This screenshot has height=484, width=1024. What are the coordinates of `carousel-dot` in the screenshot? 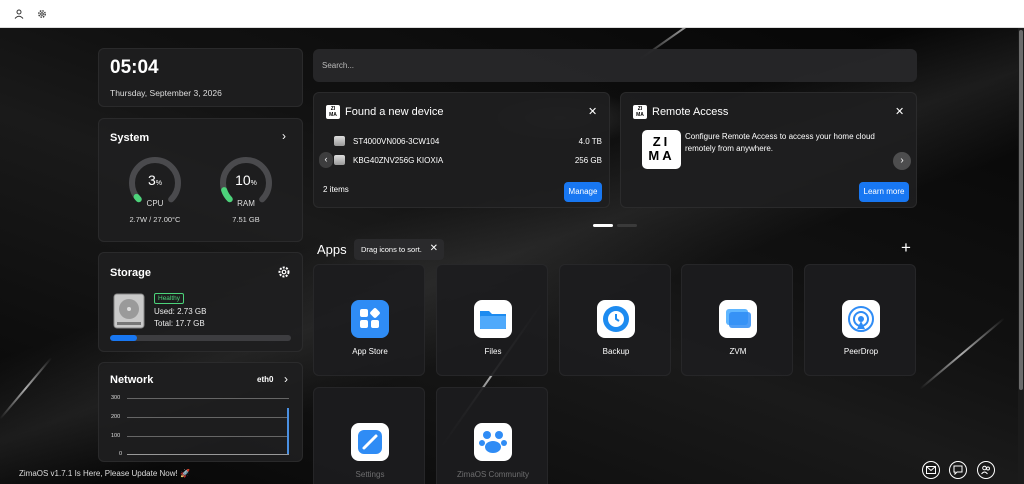 It's located at (627, 225).